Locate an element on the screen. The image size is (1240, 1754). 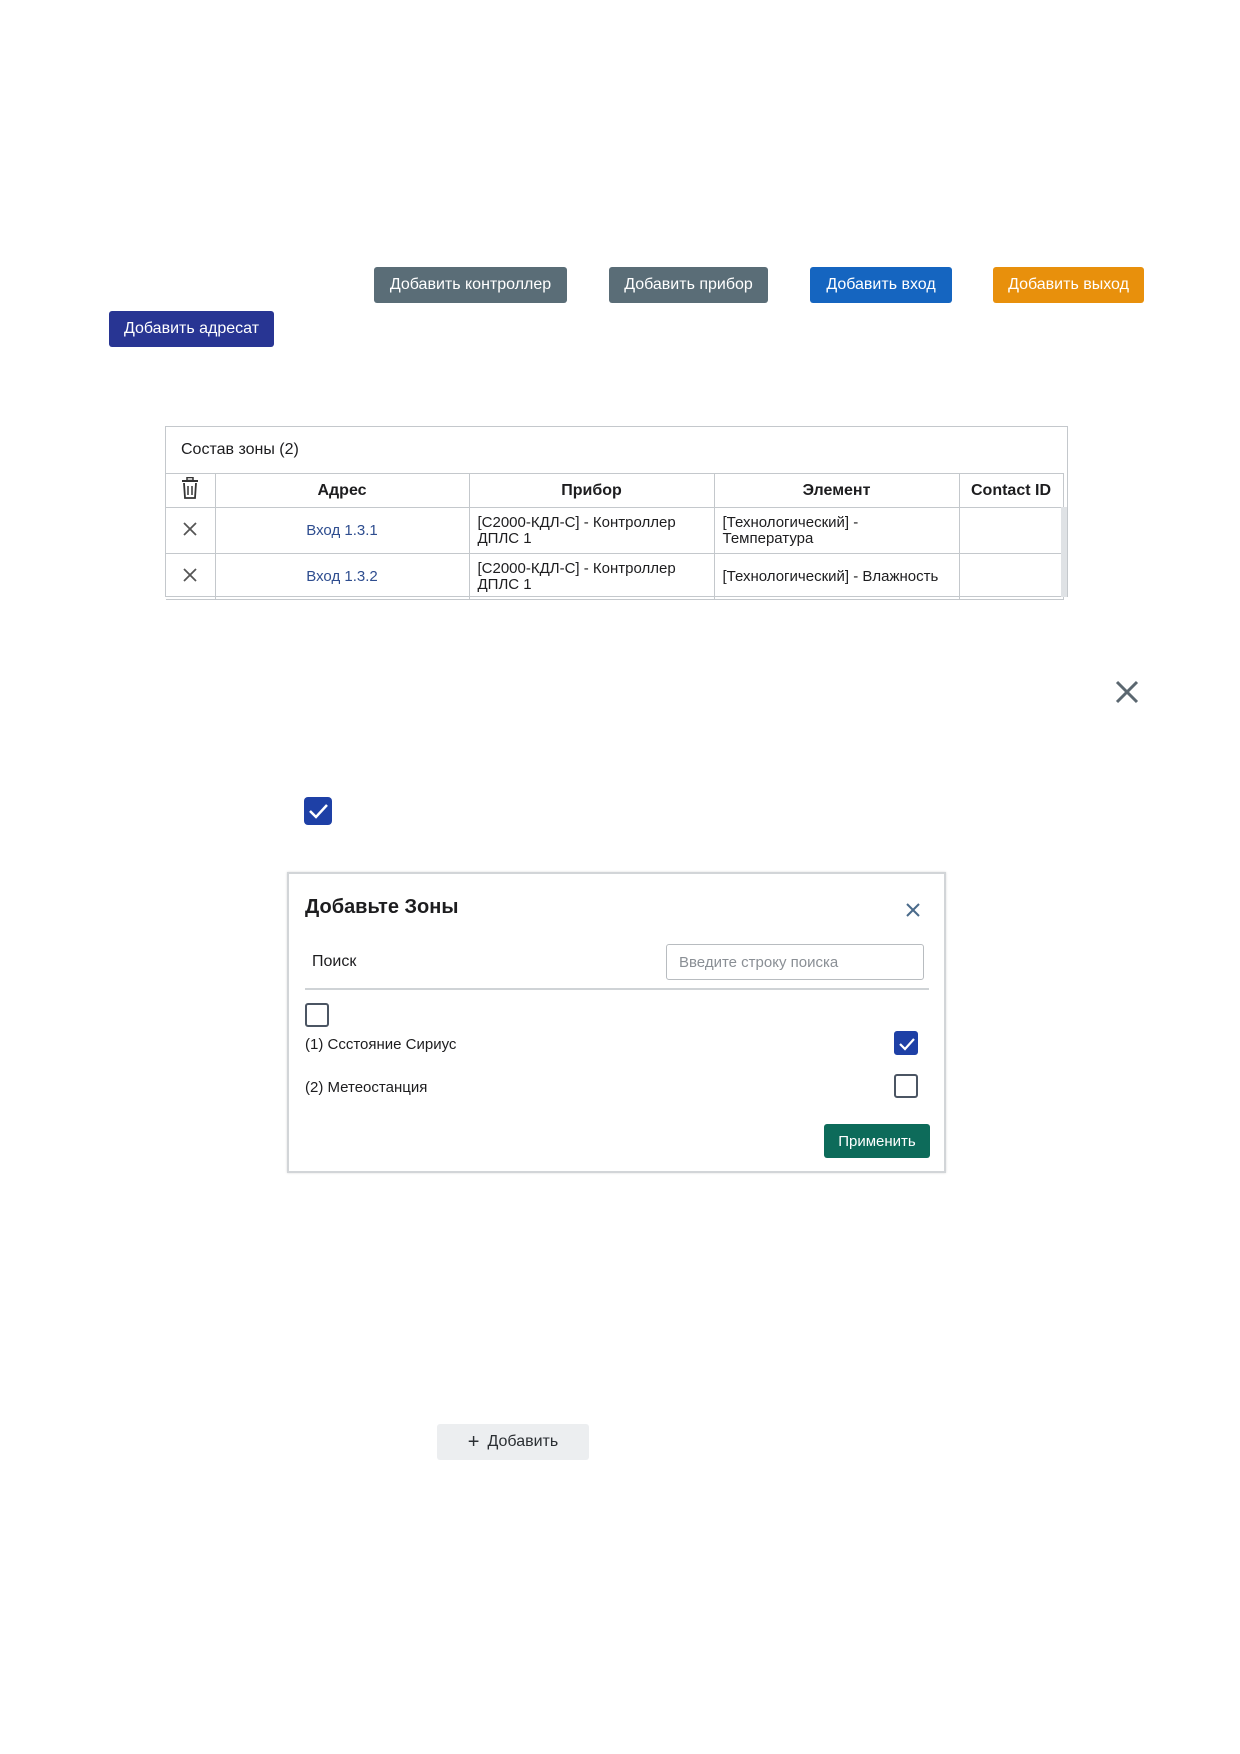
panel-title: Состав зоны (2) is located at coordinates (240, 449).